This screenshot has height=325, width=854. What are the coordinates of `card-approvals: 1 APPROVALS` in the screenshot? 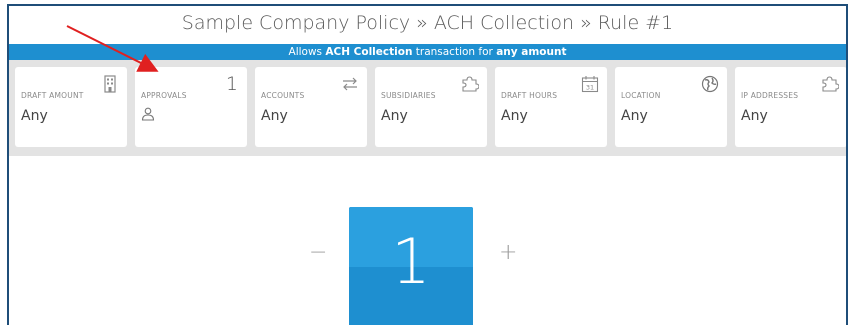 It's located at (191, 107).